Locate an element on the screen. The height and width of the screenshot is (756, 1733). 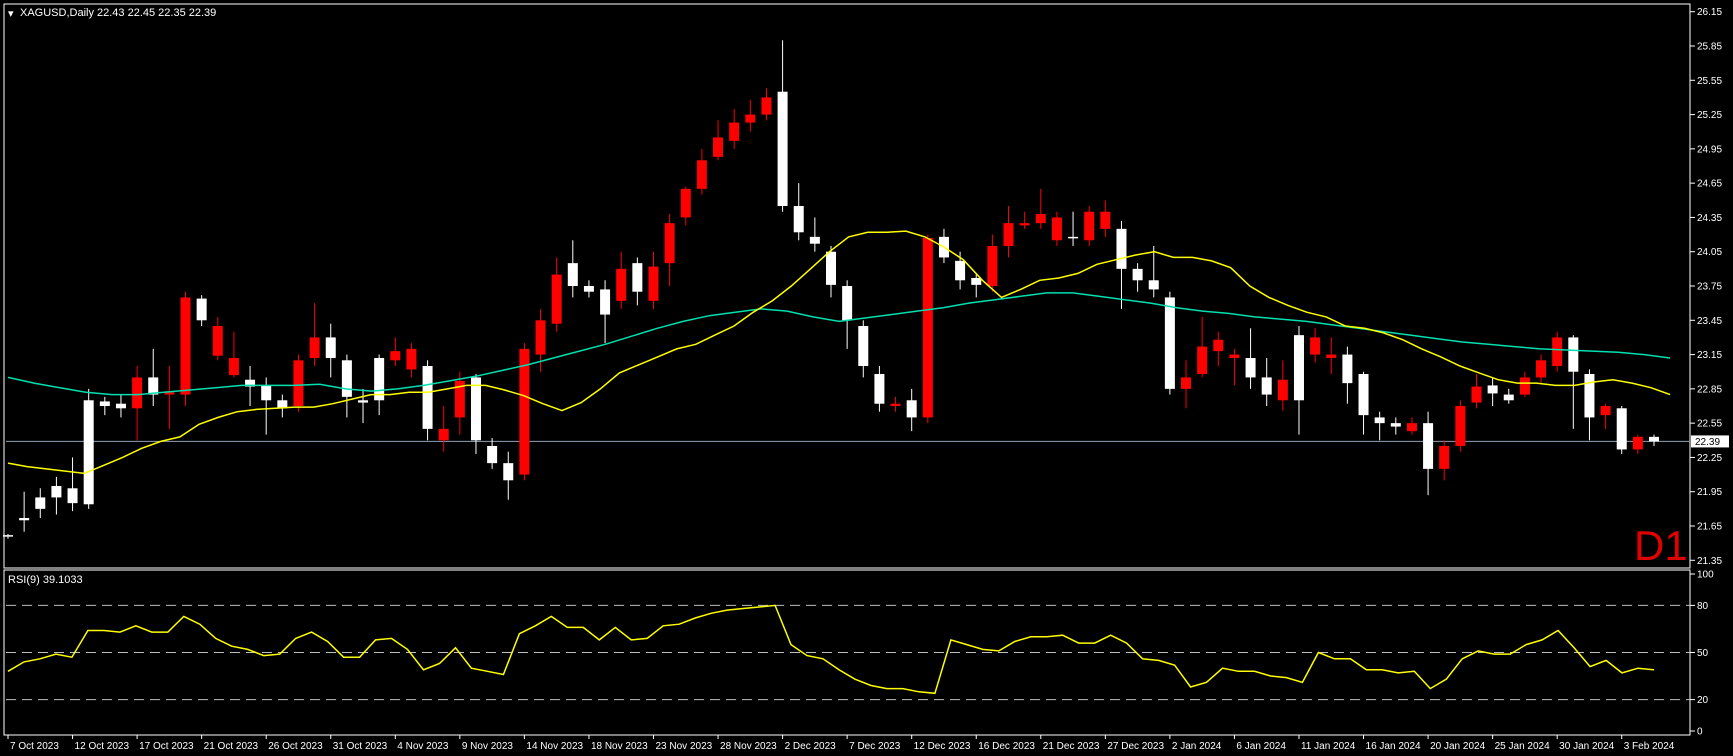
time-tick-label: 16 Jan 2024 is located at coordinates (1393, 746).